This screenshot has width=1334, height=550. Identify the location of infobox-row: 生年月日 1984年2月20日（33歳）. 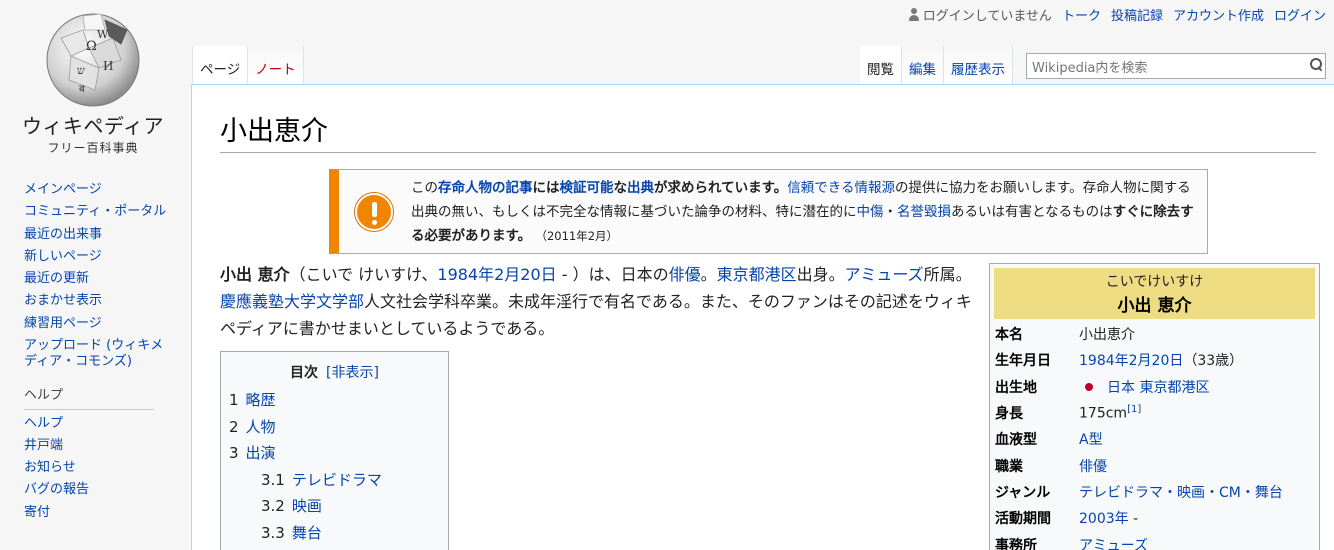
(1139, 360).